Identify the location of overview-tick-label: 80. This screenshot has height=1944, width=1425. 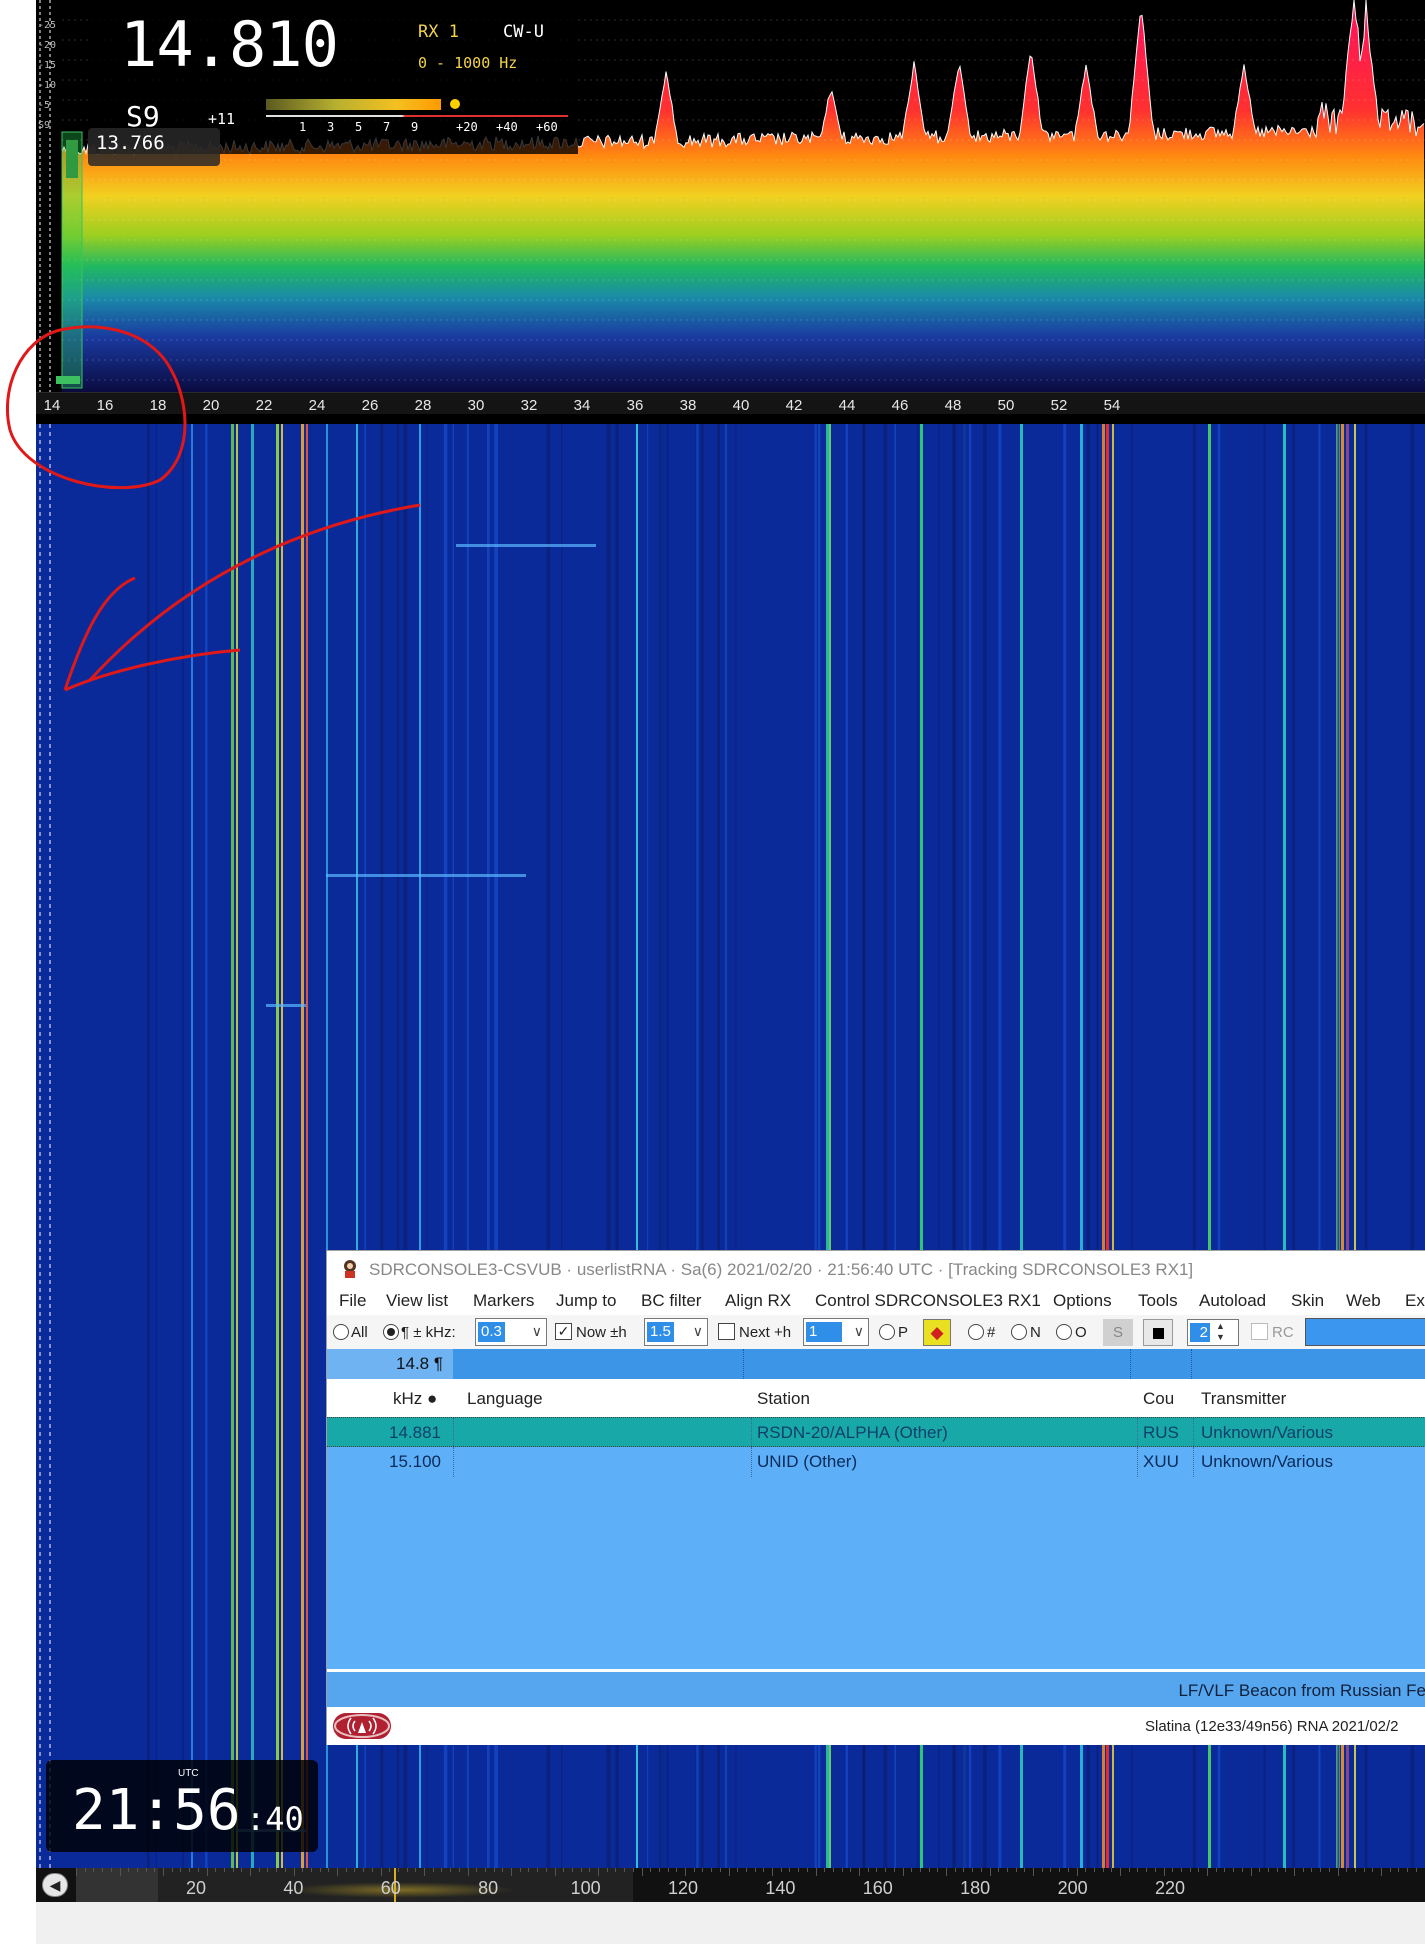
(488, 1888).